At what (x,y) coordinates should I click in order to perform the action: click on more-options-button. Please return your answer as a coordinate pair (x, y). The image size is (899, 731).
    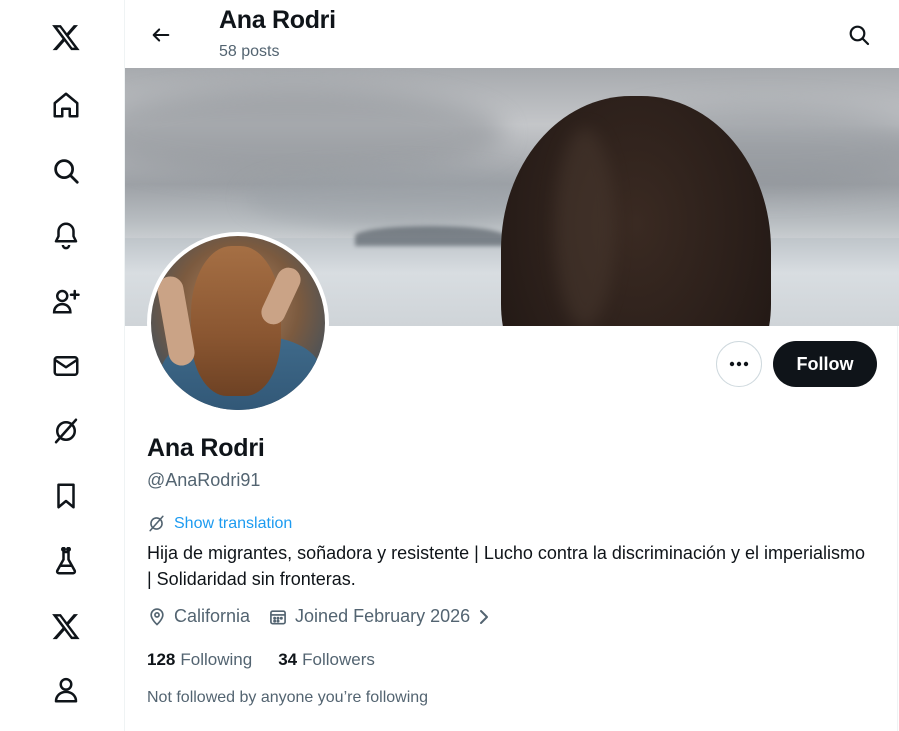
    Looking at the image, I should click on (739, 364).